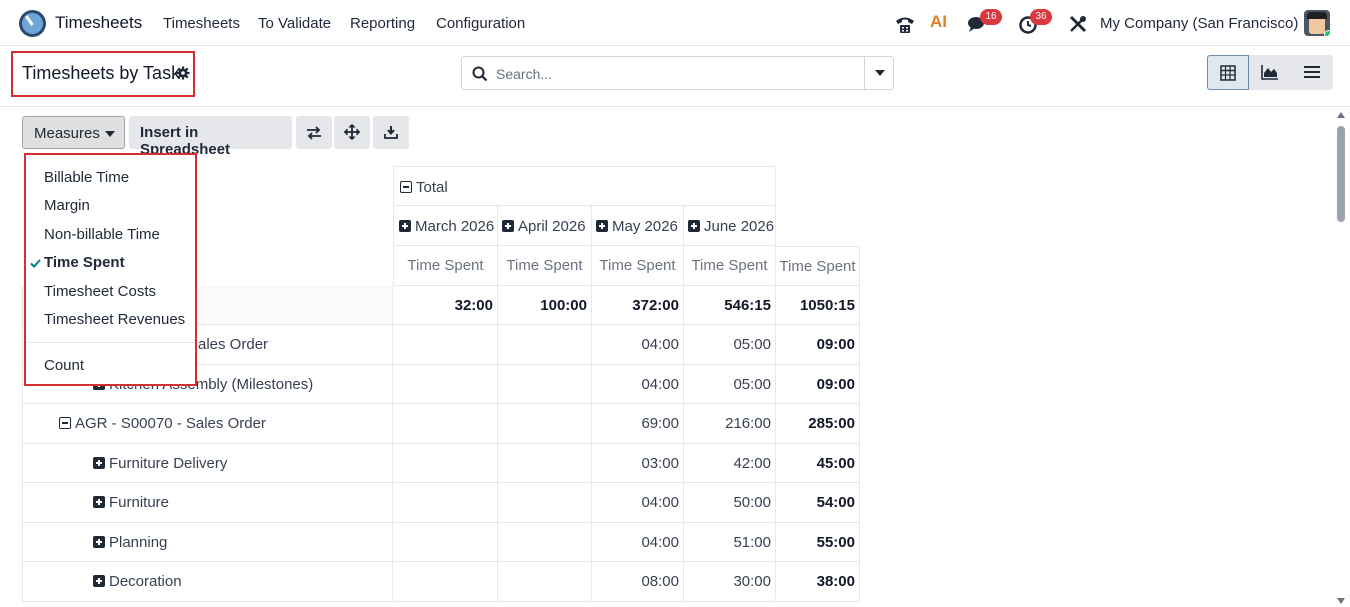  I want to click on menu-configuration: Configuration, so click(480, 23).